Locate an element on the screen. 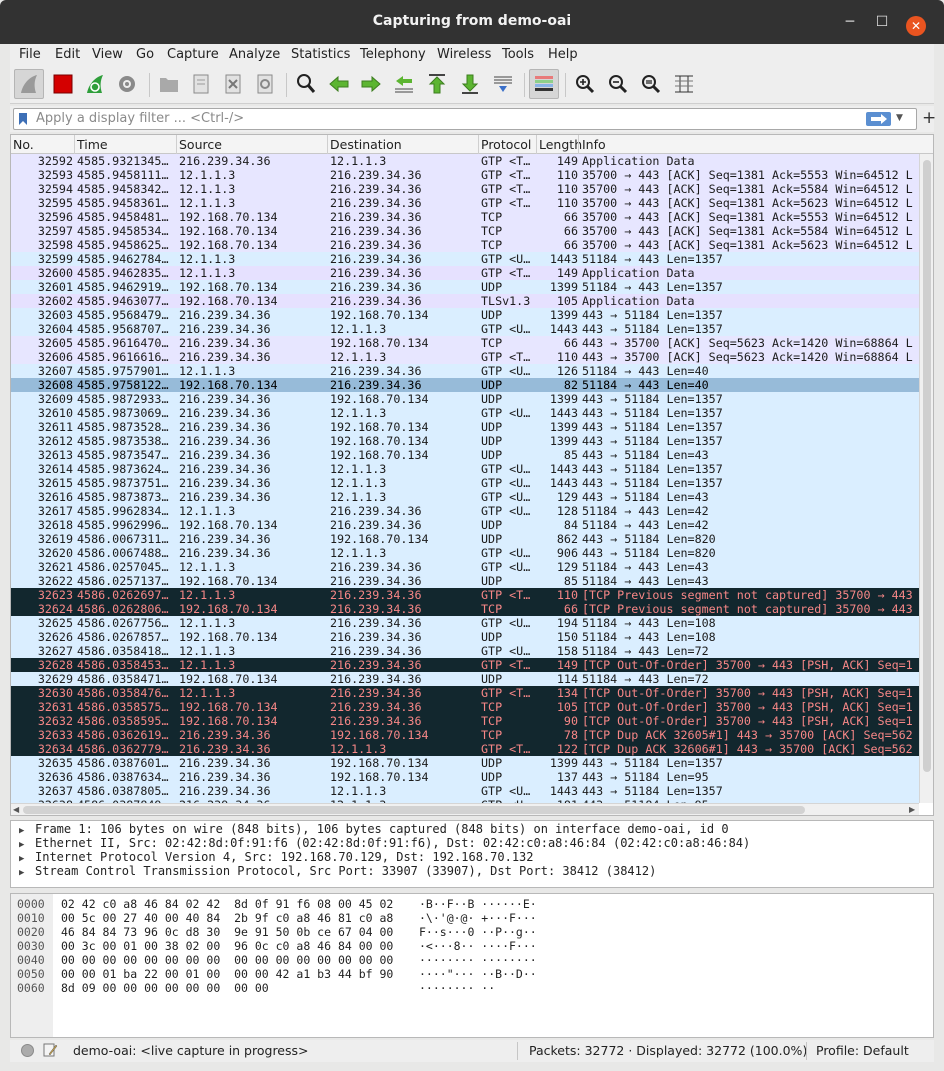 Image resolution: width=944 pixels, height=1071 pixels. menu-capture: Capture is located at coordinates (193, 54).